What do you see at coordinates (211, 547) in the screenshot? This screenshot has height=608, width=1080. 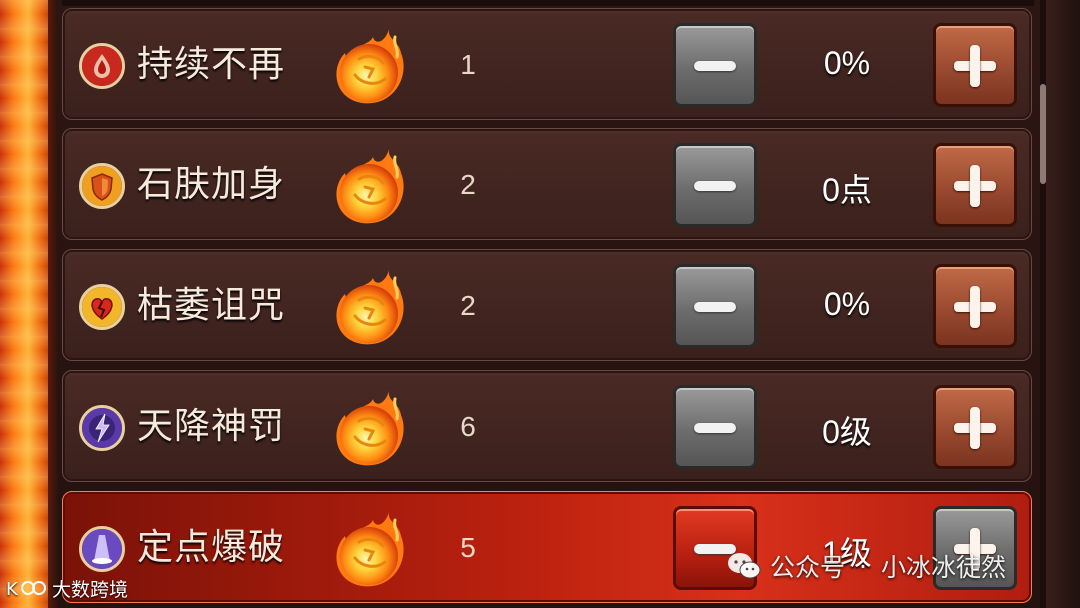 I see `skill-name: 定点爆破` at bounding box center [211, 547].